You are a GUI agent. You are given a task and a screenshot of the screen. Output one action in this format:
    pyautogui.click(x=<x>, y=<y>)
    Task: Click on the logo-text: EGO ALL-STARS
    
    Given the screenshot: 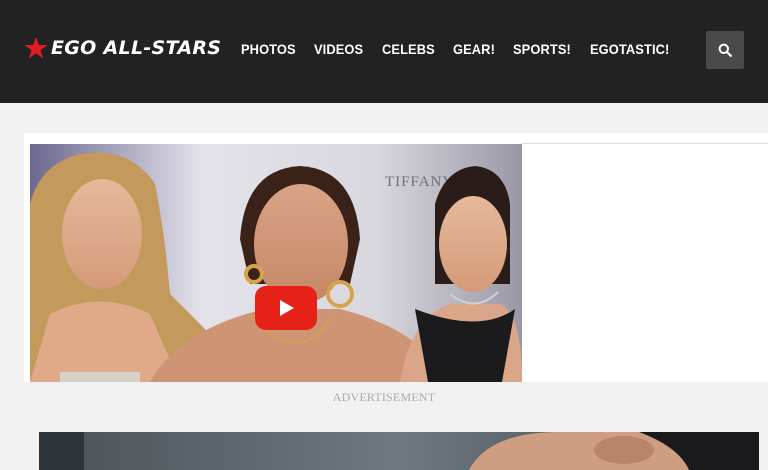 What is the action you would take?
    pyautogui.click(x=136, y=48)
    